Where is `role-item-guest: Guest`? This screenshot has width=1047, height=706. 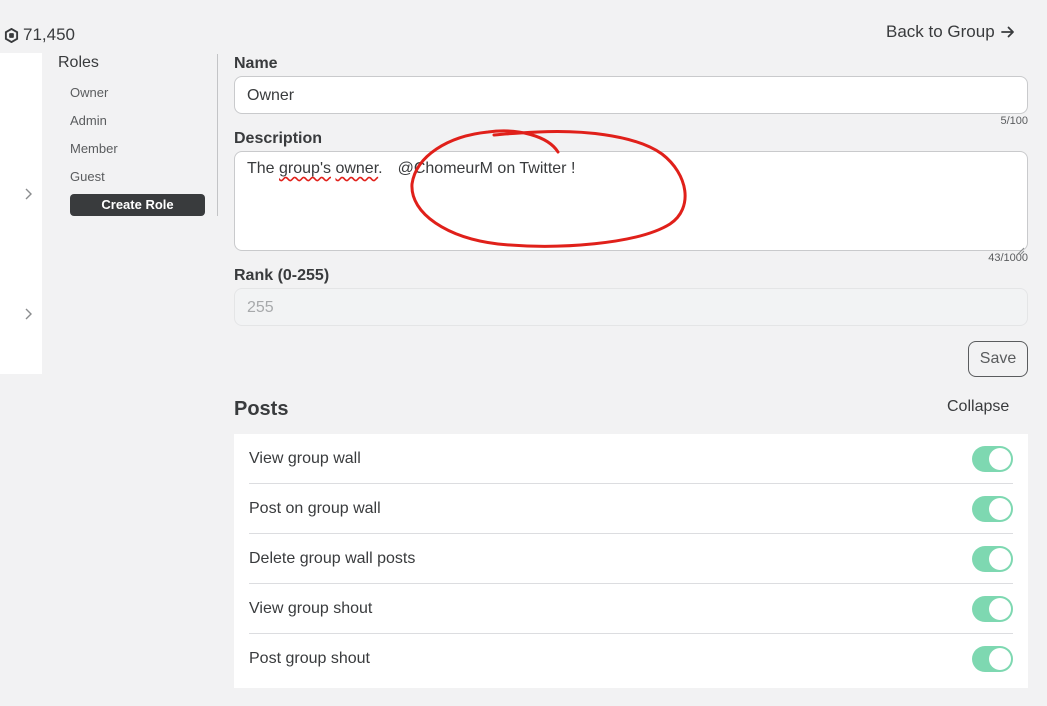 role-item-guest: Guest is located at coordinates (87, 176).